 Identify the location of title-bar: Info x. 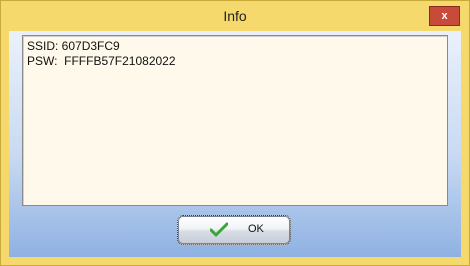
(235, 16).